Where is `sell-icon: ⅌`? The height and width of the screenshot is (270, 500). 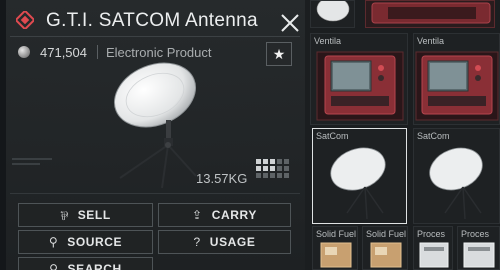
sell-icon: ⅌ is located at coordinates (64, 215).